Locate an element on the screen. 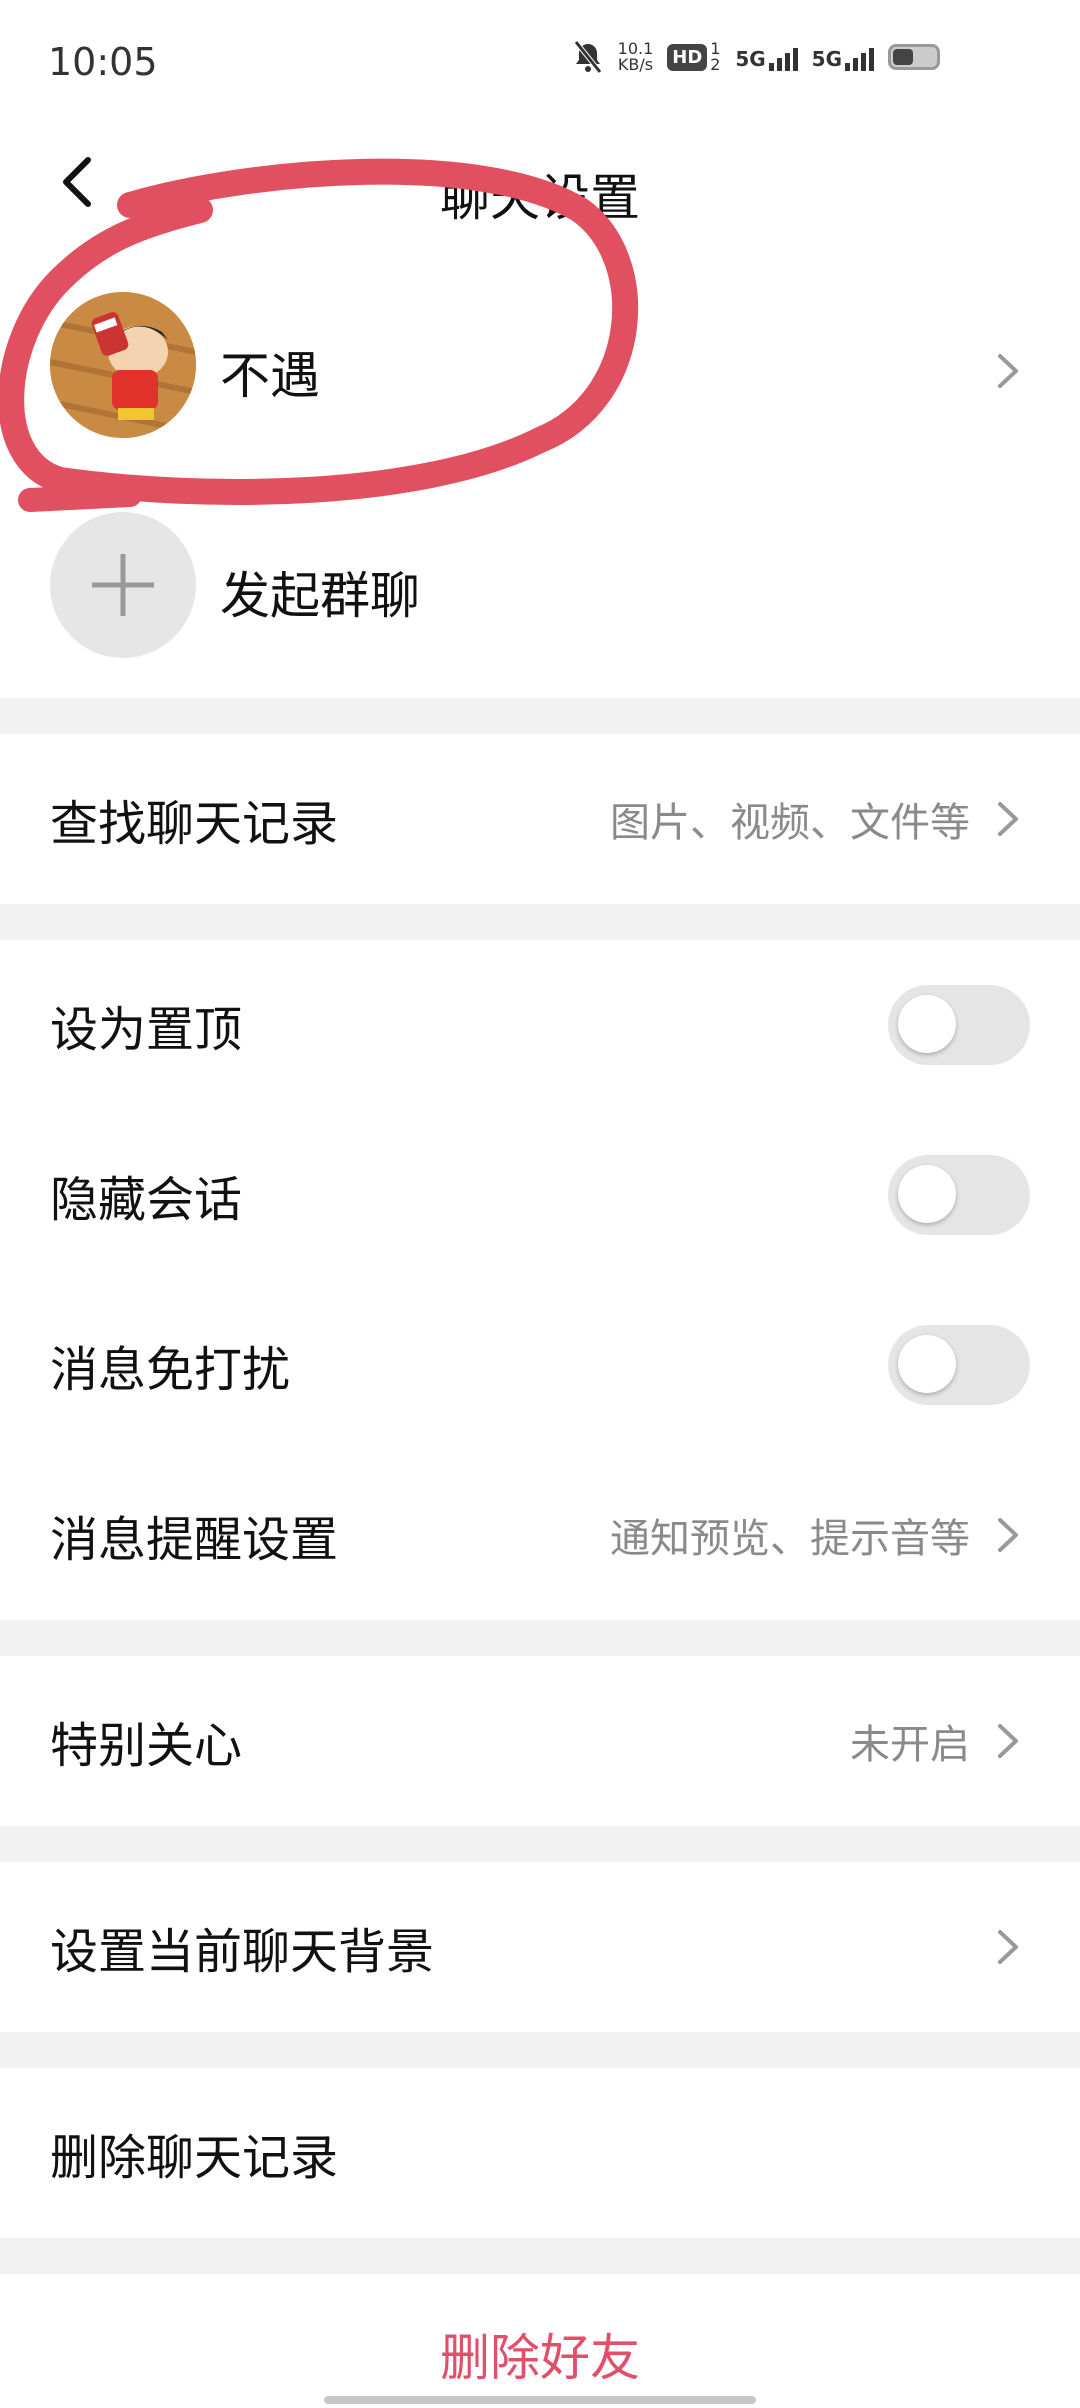 The height and width of the screenshot is (2408, 1080). special-care-row: 特别关心 未开启 is located at coordinates (540, 1741).